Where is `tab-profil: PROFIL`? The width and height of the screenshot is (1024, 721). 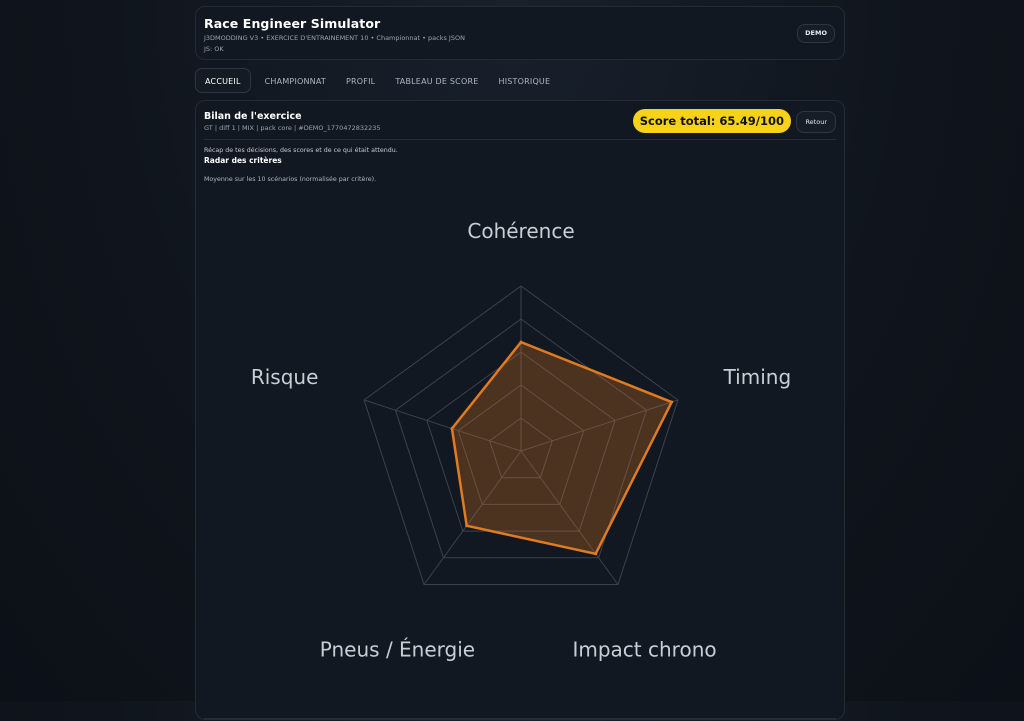
tab-profil: PROFIL is located at coordinates (360, 80).